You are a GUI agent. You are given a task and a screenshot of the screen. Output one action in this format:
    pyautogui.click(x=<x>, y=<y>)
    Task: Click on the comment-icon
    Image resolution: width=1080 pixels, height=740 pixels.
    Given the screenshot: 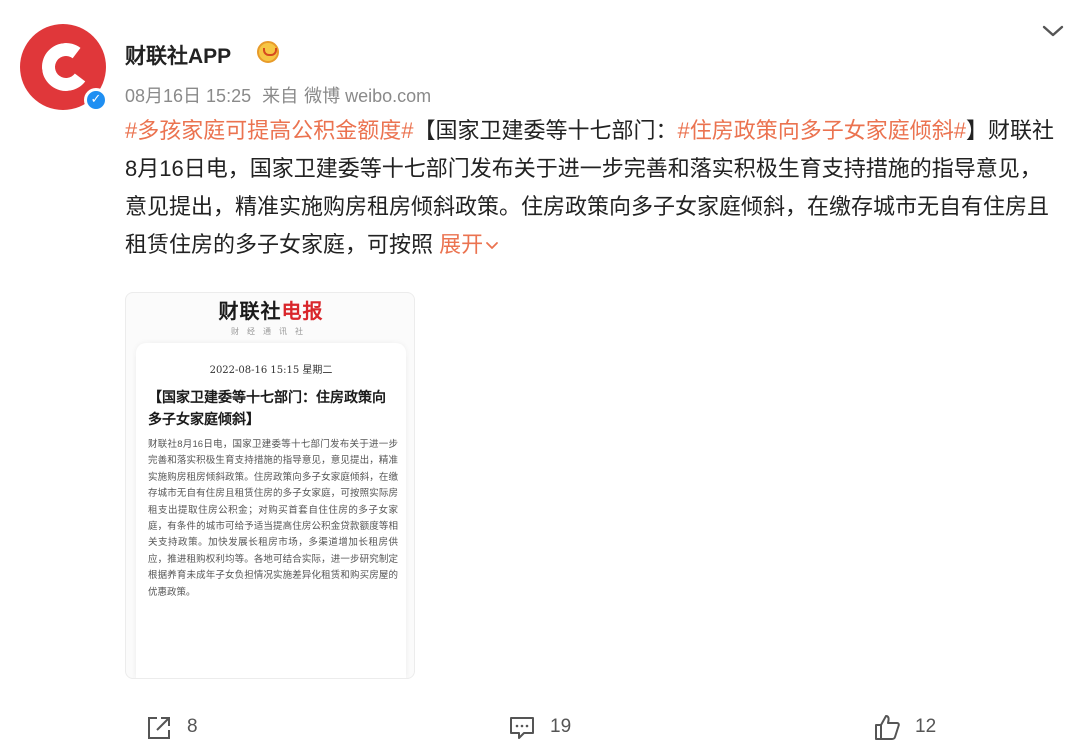 What is the action you would take?
    pyautogui.click(x=522, y=728)
    